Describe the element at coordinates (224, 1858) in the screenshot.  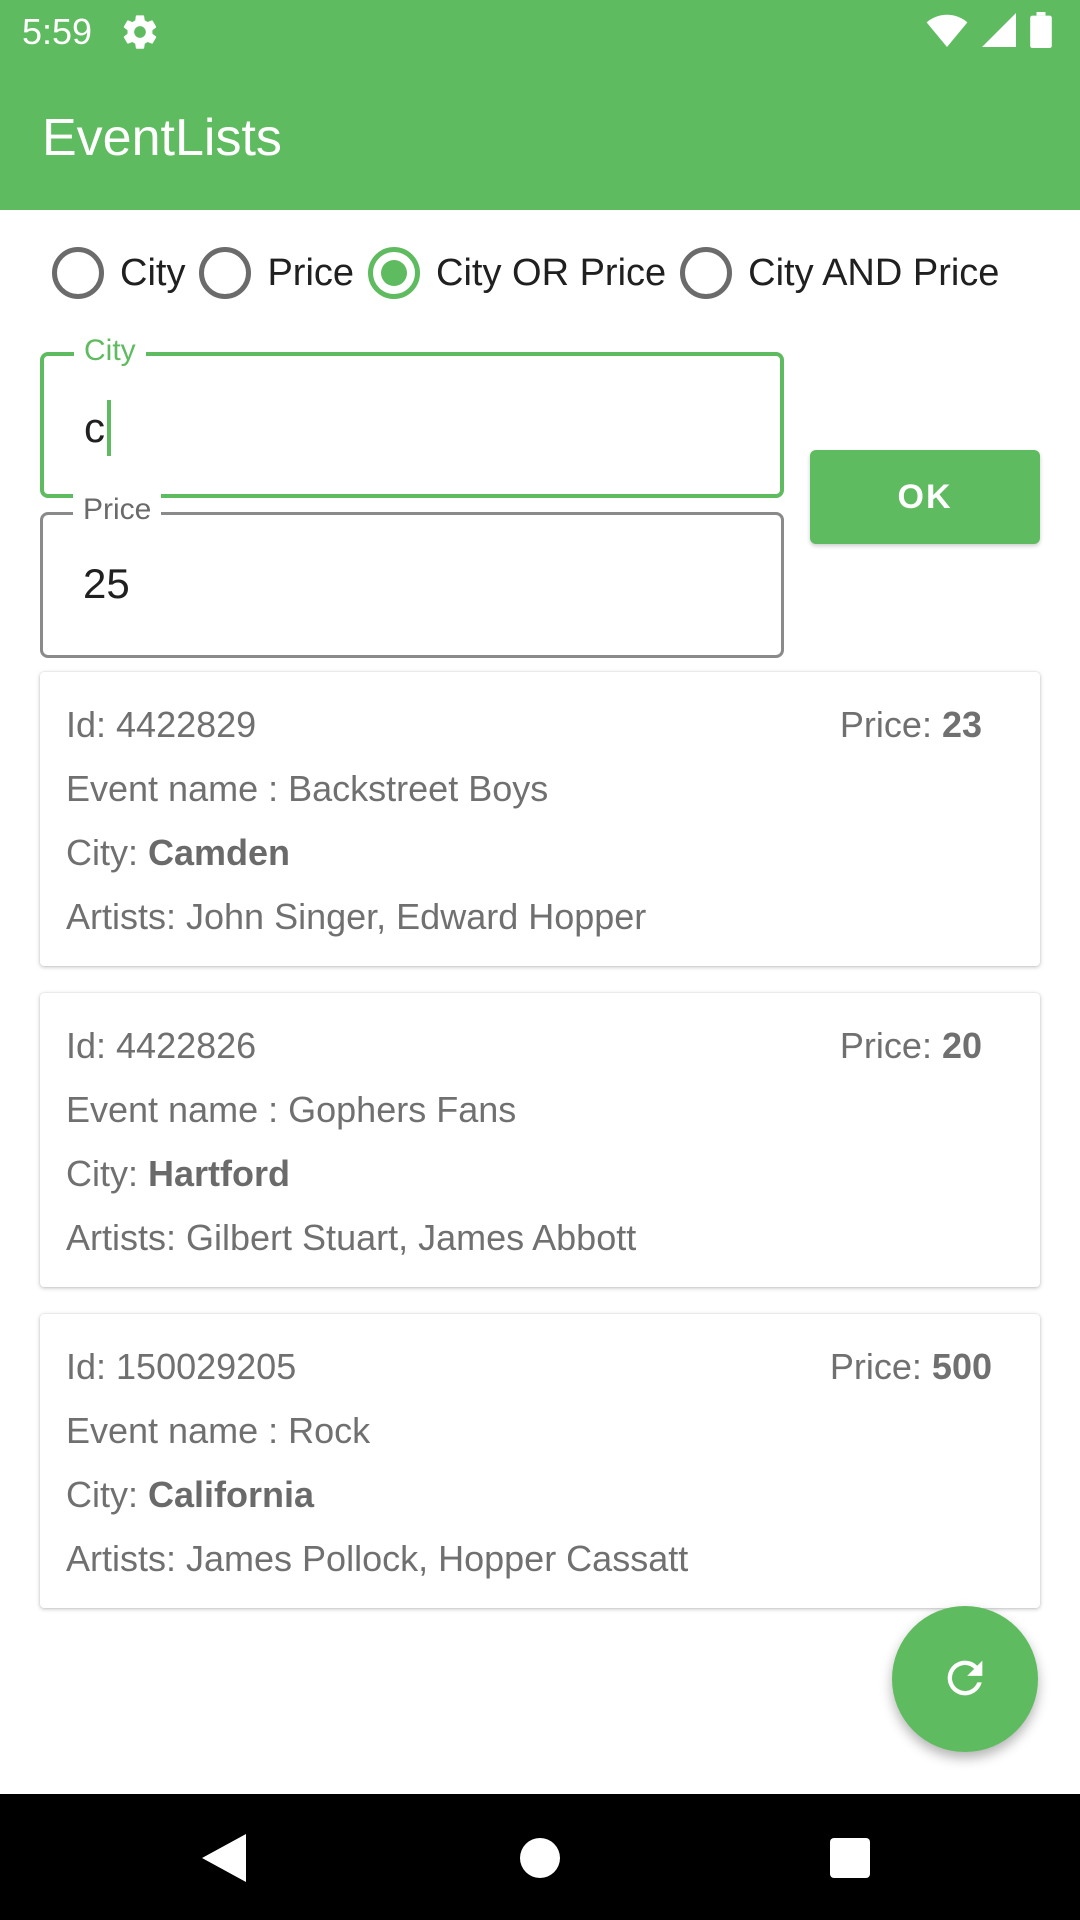
I see `back-icon` at that location.